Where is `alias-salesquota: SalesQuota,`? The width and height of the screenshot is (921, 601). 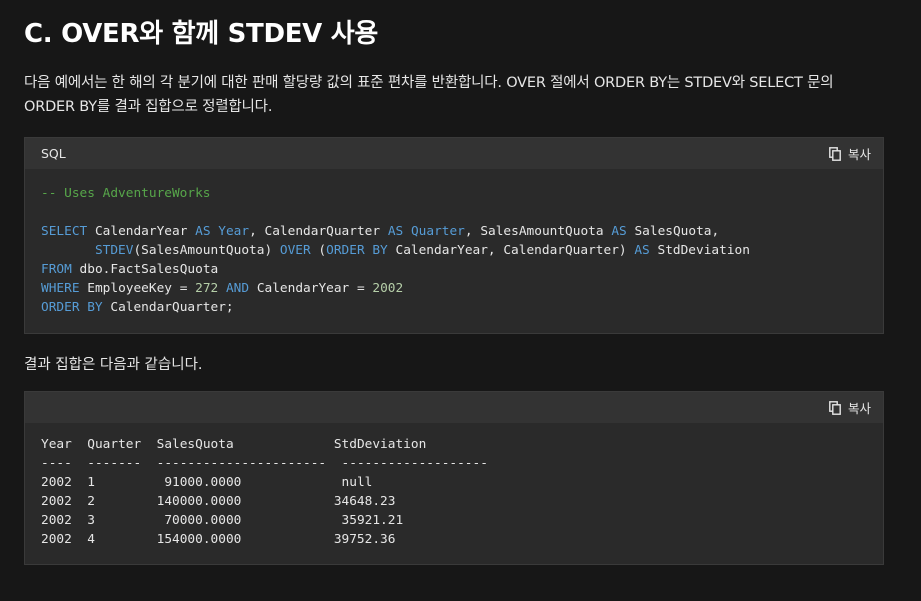 alias-salesquota: SalesQuota, is located at coordinates (677, 231).